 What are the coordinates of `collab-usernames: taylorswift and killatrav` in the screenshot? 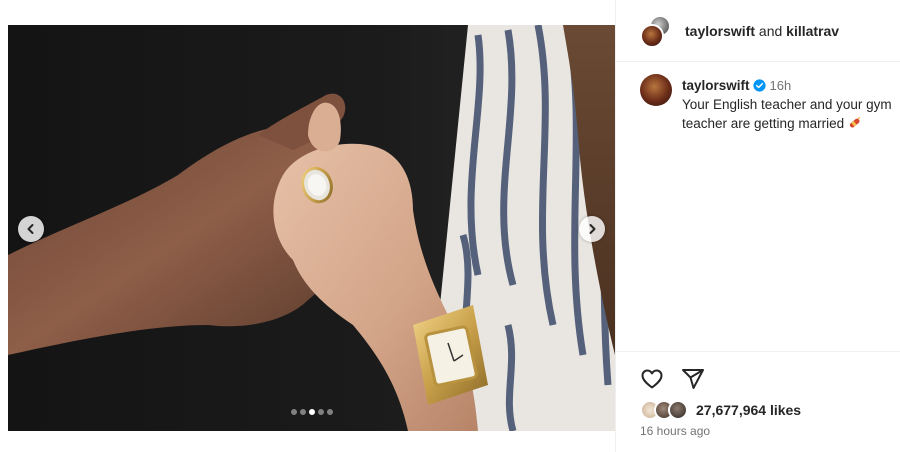 It's located at (762, 31).